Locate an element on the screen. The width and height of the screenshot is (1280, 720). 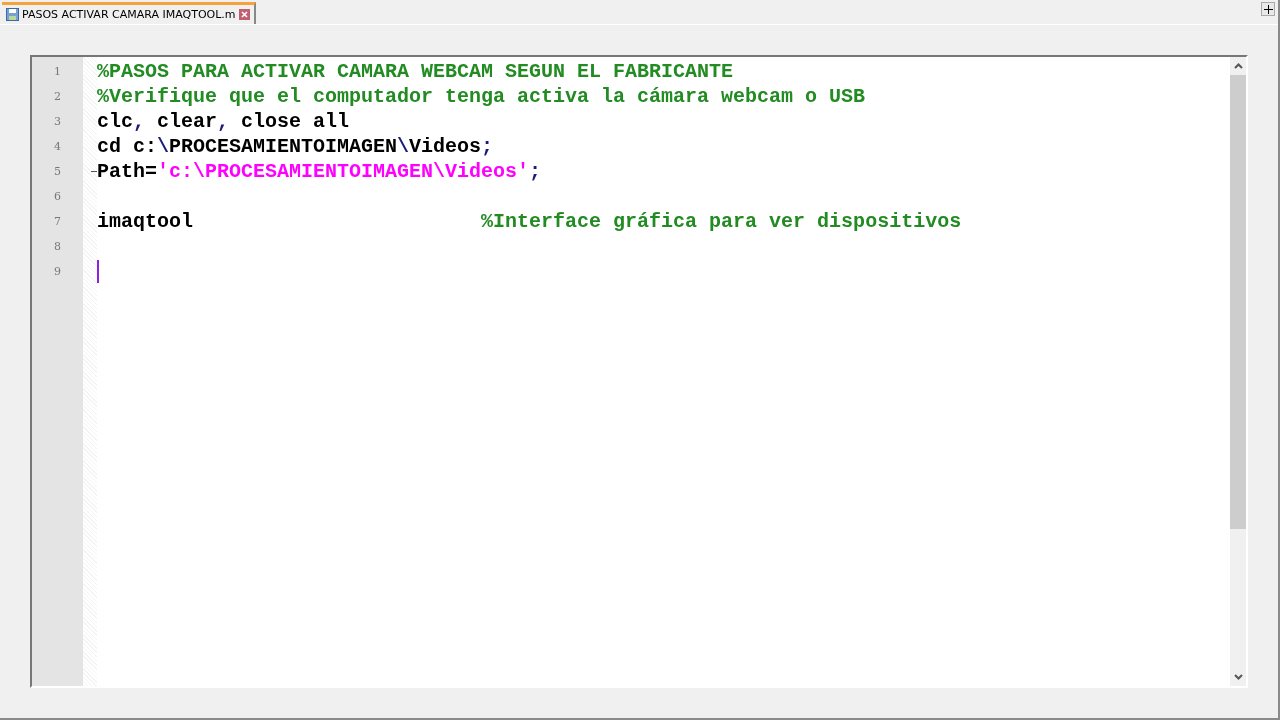
code-line: Path='c:\PROCESAMIENTOIMAGEN\Videos'; is located at coordinates (319, 171).